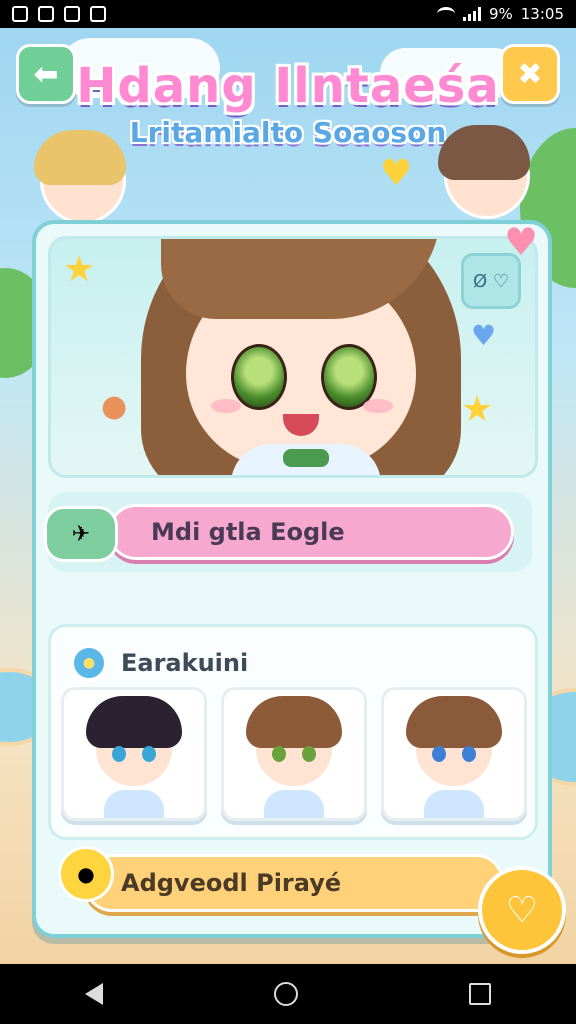 Image resolution: width=576 pixels, height=1024 pixels. What do you see at coordinates (59, 14) in the screenshot?
I see `notification-icons` at bounding box center [59, 14].